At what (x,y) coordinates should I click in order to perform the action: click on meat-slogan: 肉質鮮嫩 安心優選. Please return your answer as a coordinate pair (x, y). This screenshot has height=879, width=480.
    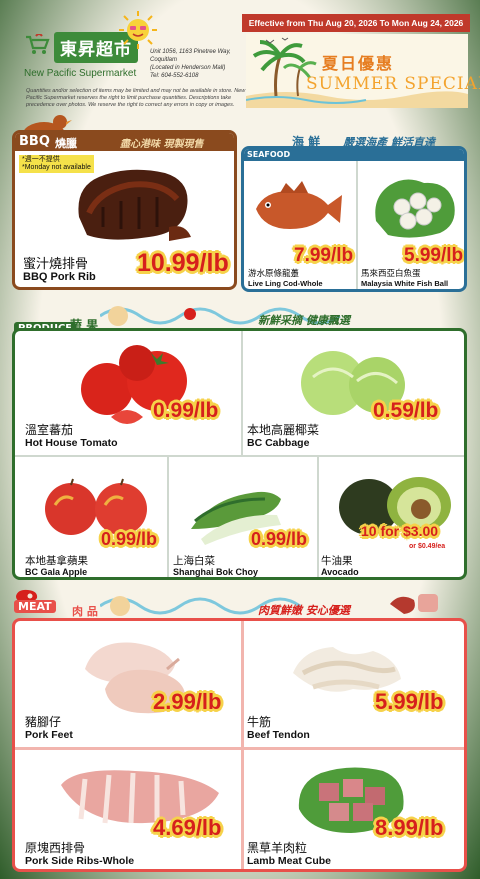
    Looking at the image, I should click on (304, 610).